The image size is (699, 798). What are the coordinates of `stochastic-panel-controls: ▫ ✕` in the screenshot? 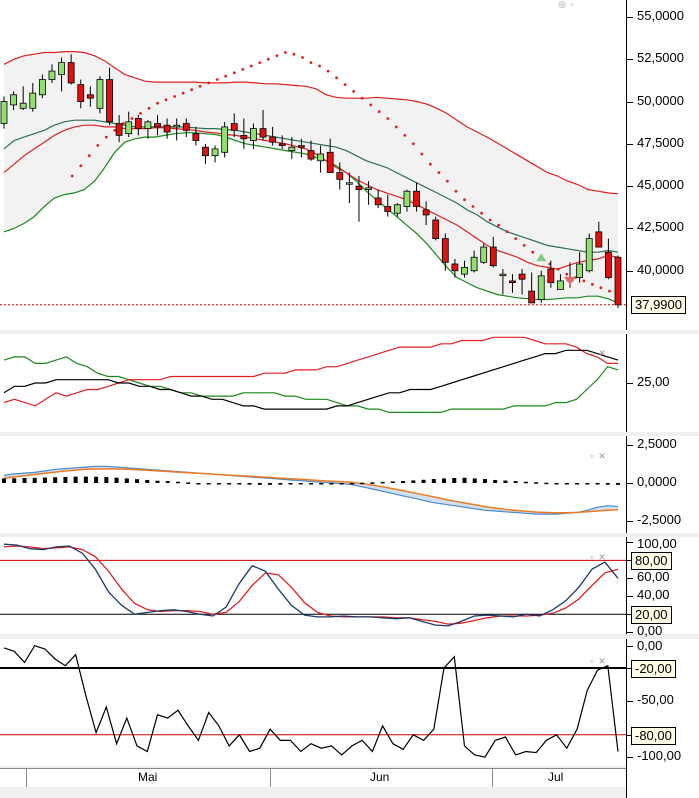 It's located at (598, 559).